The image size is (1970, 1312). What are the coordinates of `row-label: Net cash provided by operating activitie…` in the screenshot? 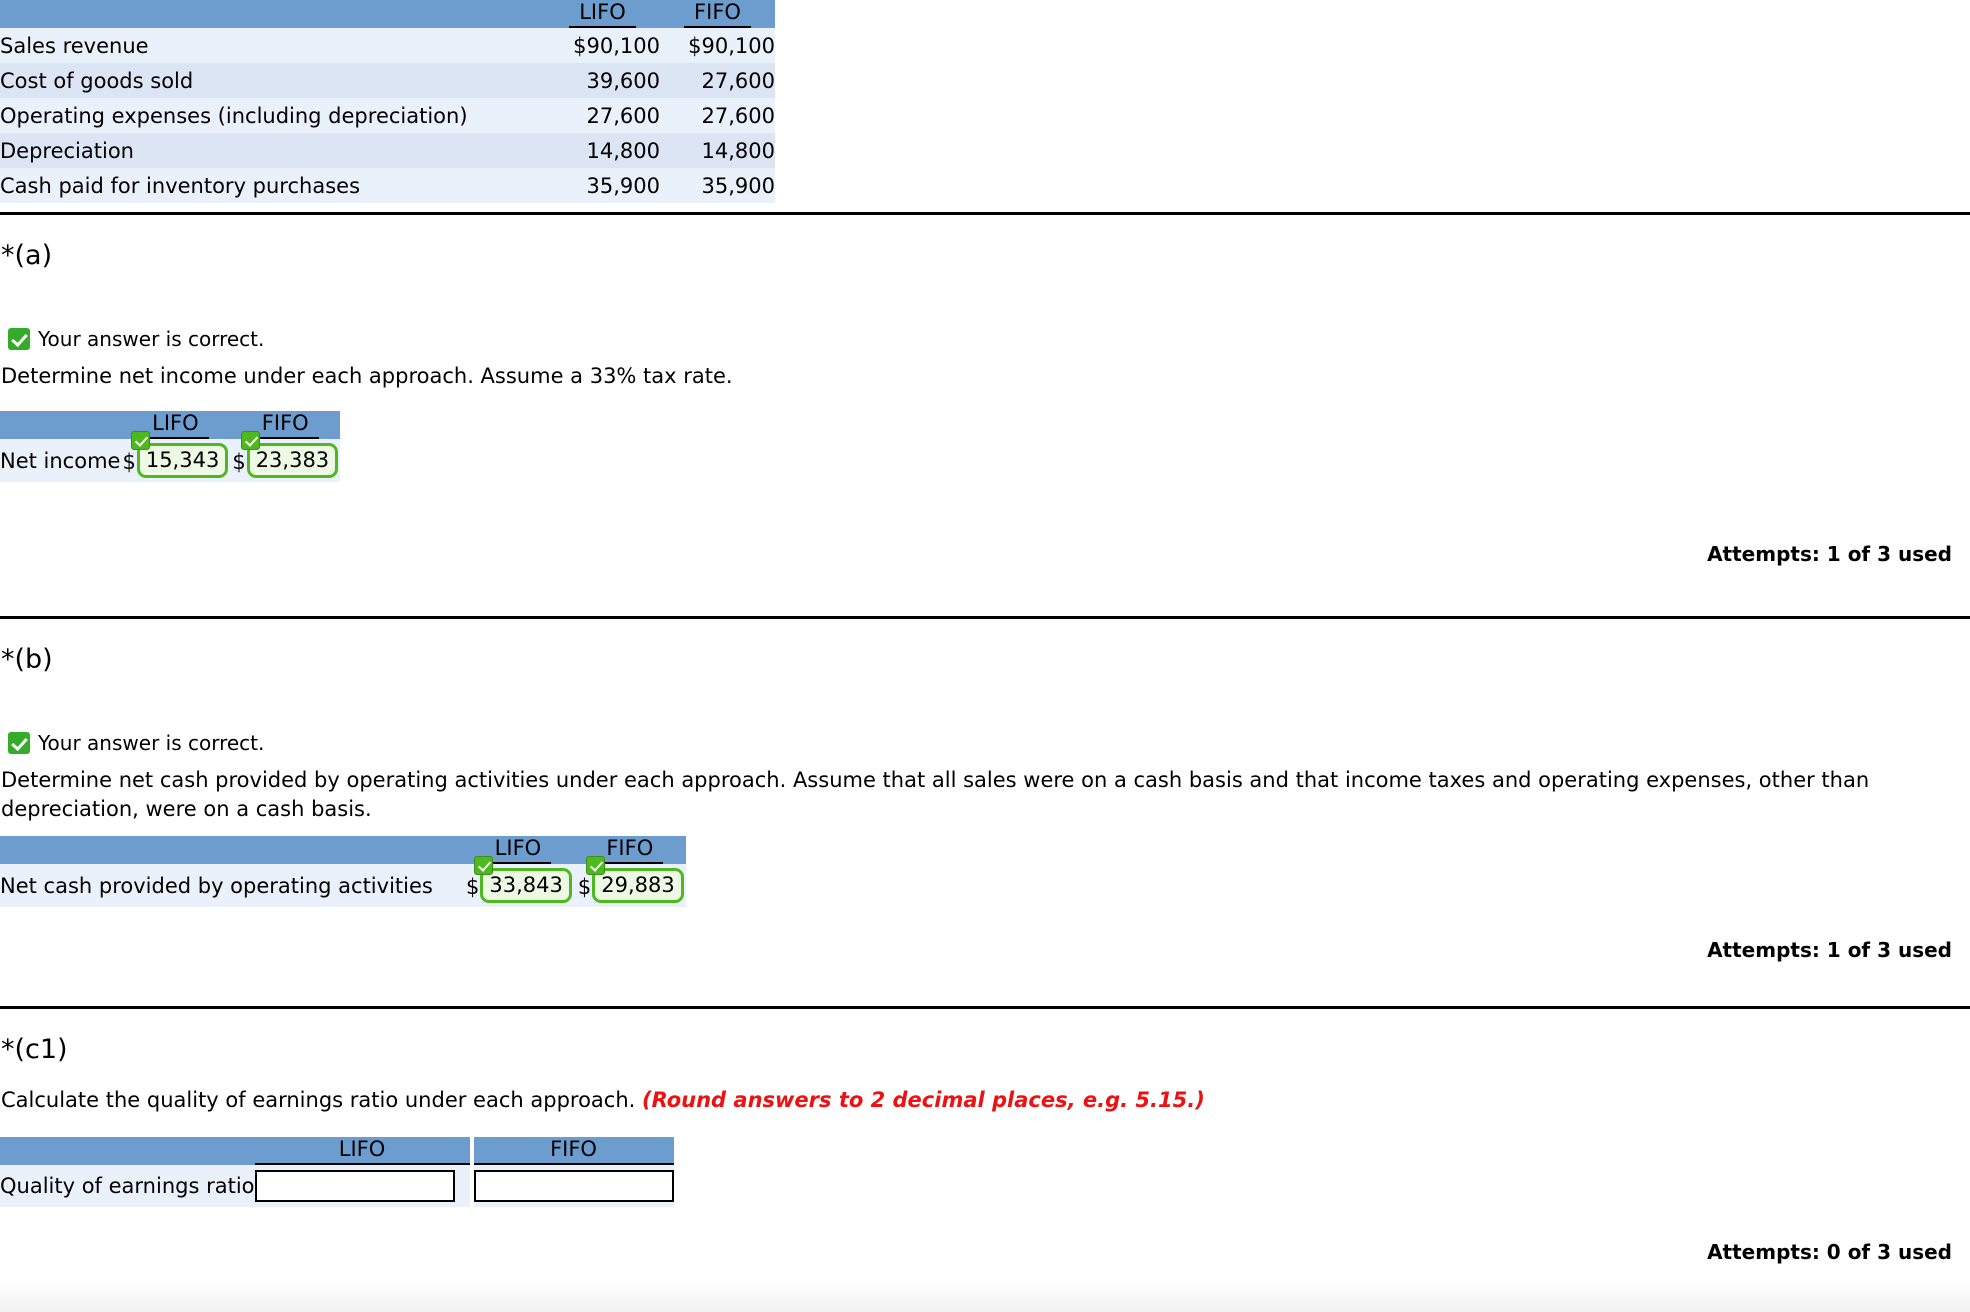 It's located at (216, 885).